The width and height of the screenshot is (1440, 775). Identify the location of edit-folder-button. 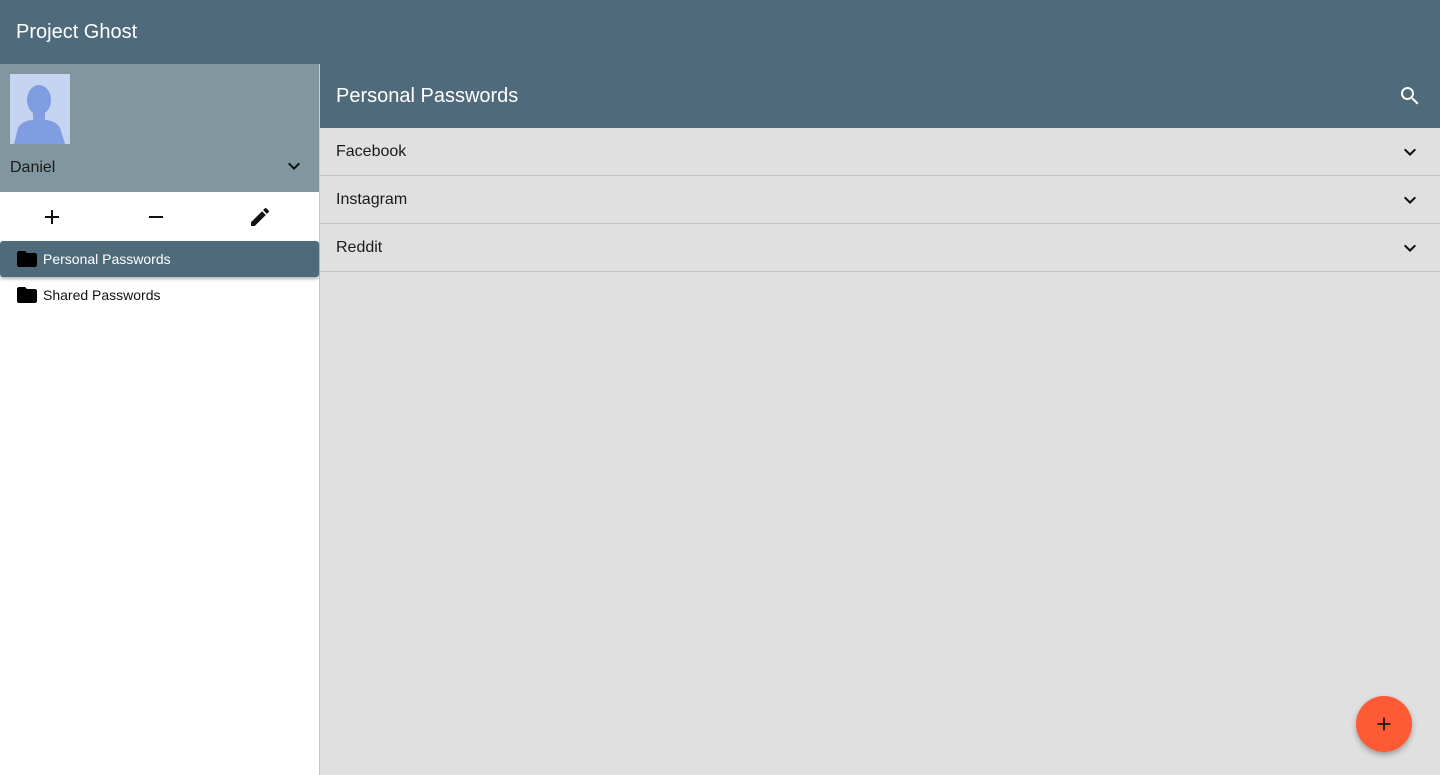
(260, 216).